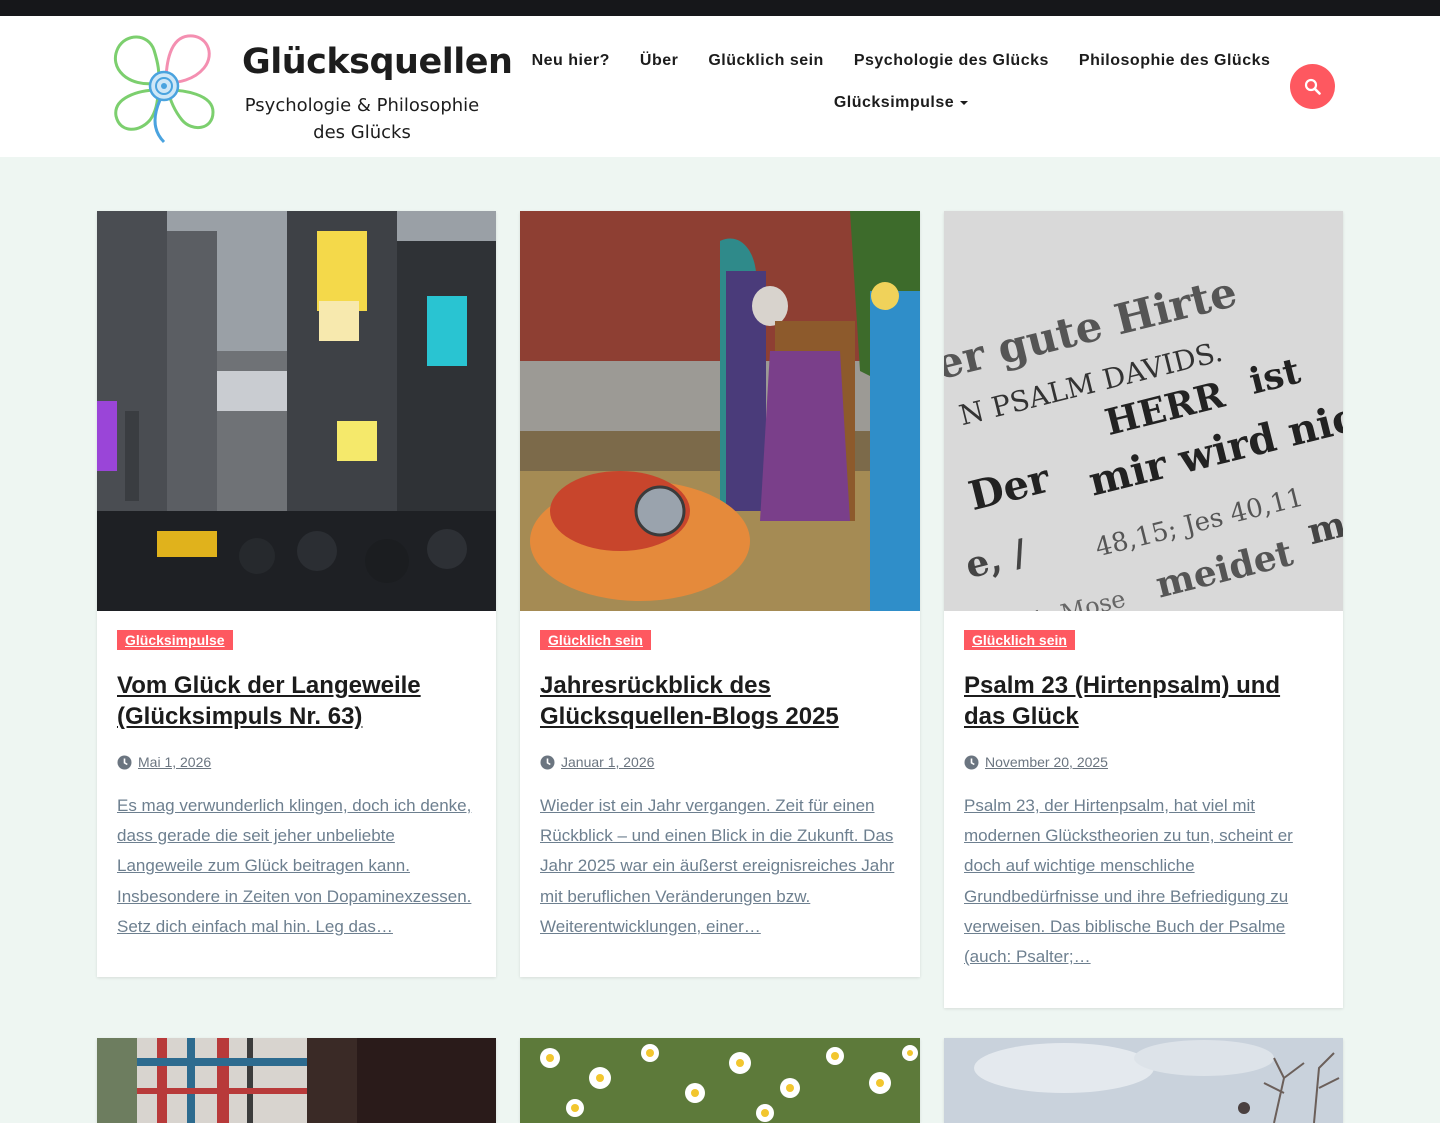 The image size is (1440, 1123). I want to click on caret-down-icon, so click(964, 102).